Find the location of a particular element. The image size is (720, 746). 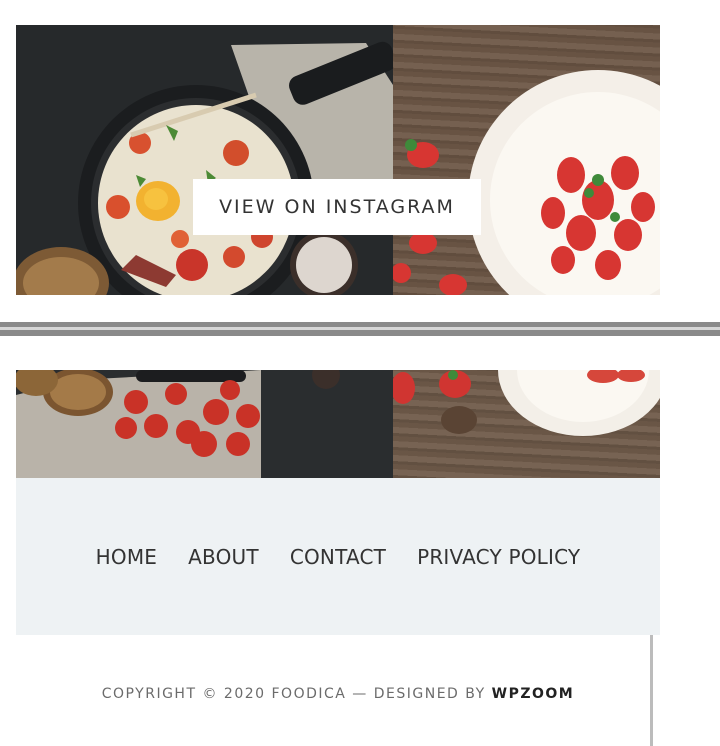

wood-table-photo is located at coordinates (526, 424).